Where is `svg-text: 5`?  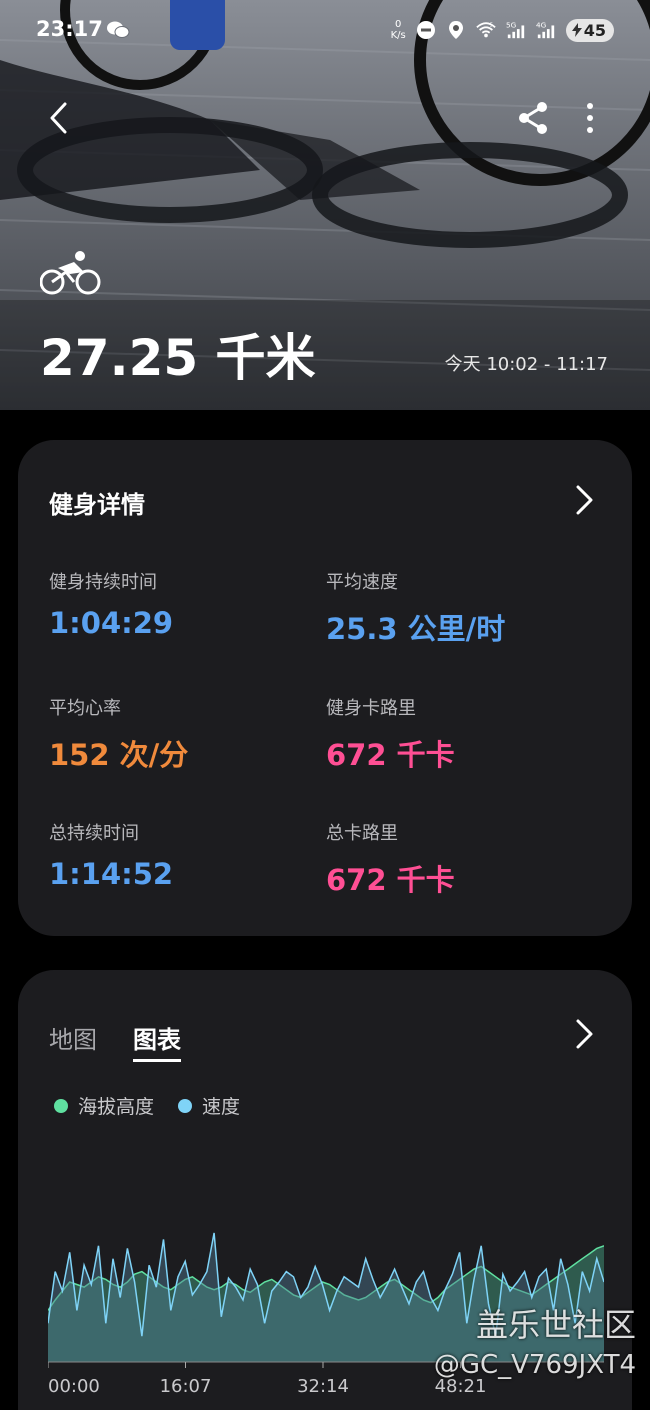
svg-text: 5 is located at coordinates (490, 25).